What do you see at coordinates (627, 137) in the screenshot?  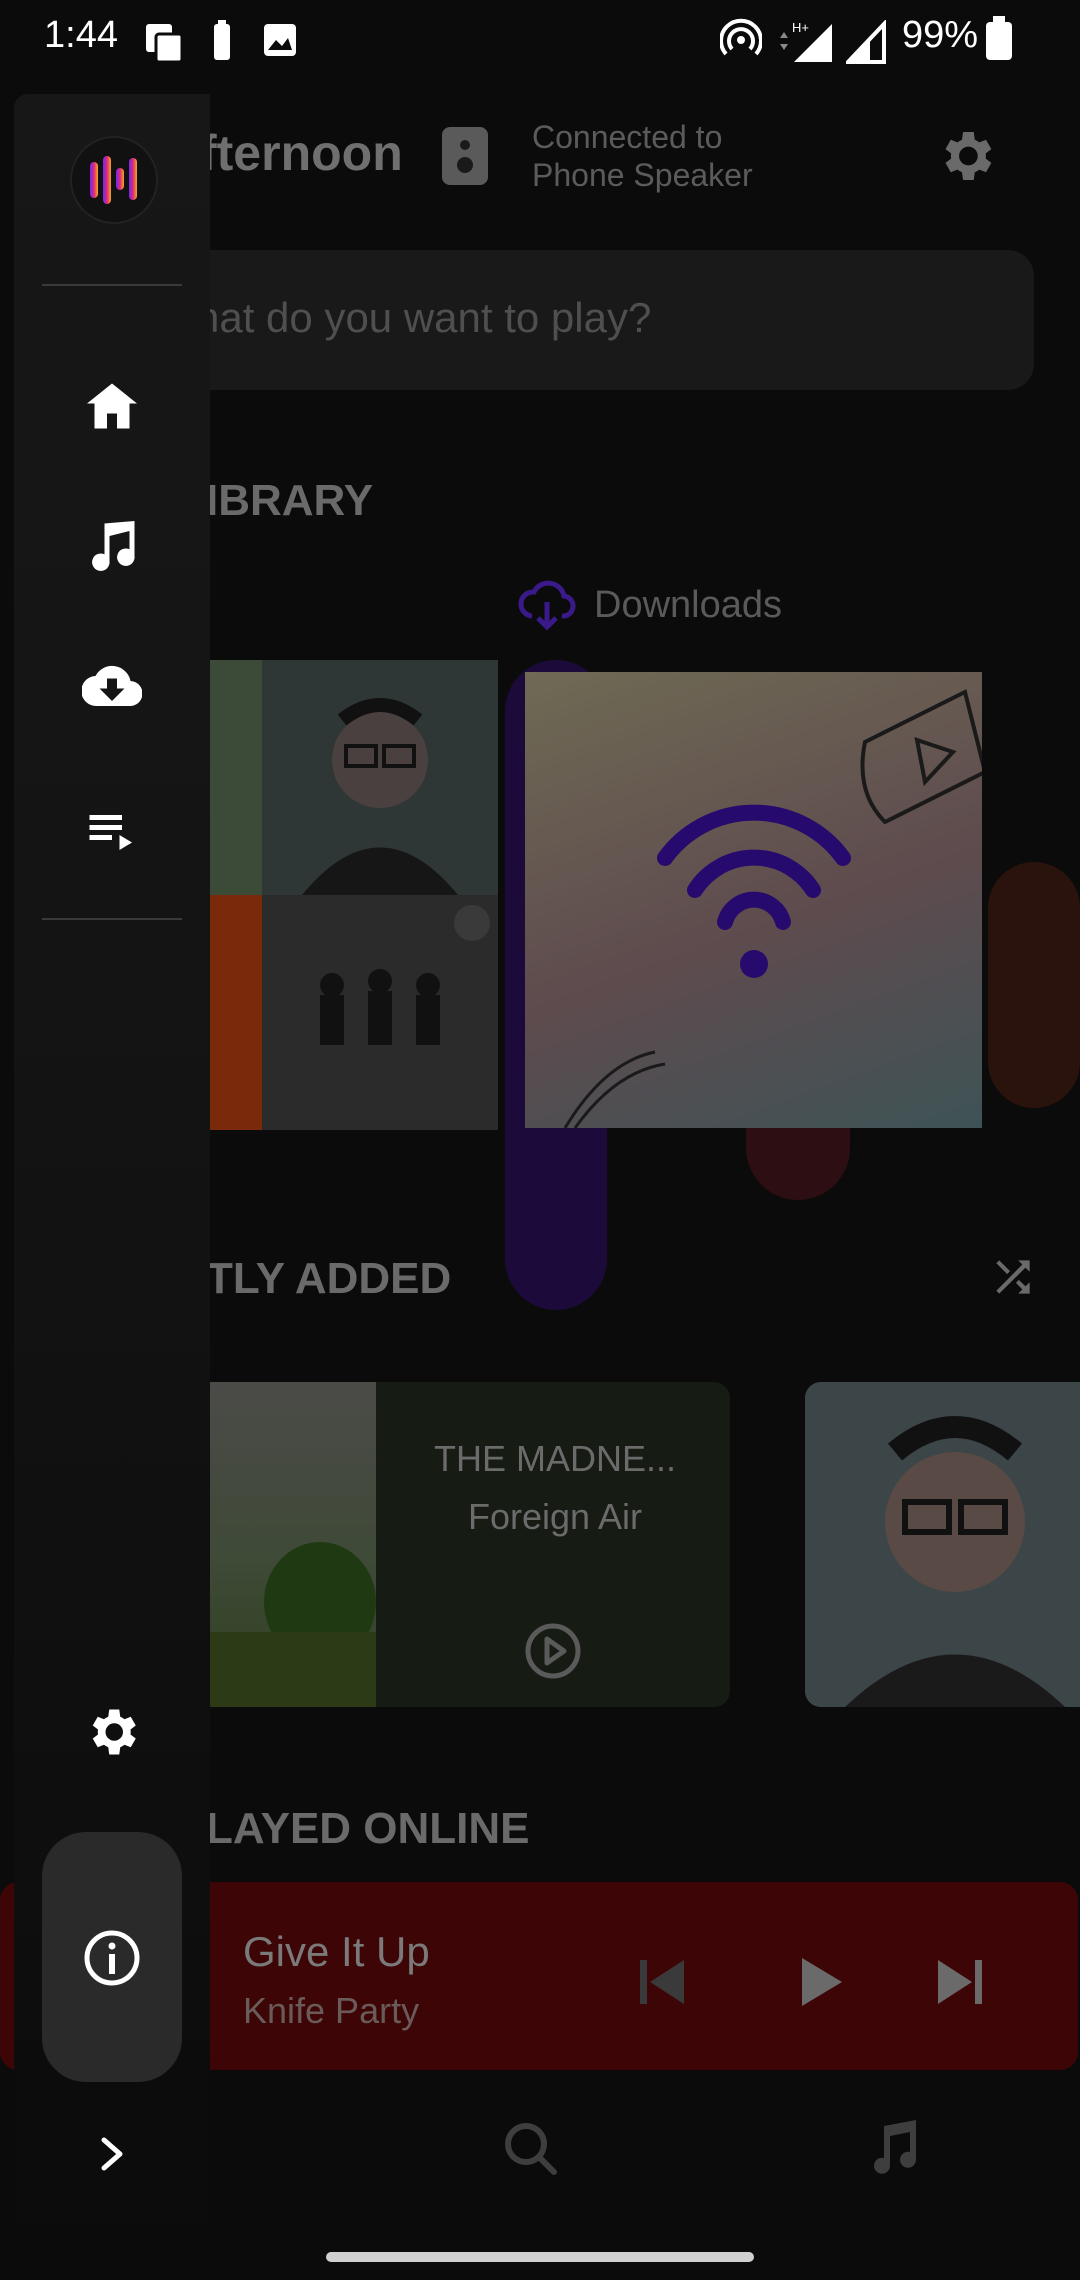 I see `connected-line1: Connected to` at bounding box center [627, 137].